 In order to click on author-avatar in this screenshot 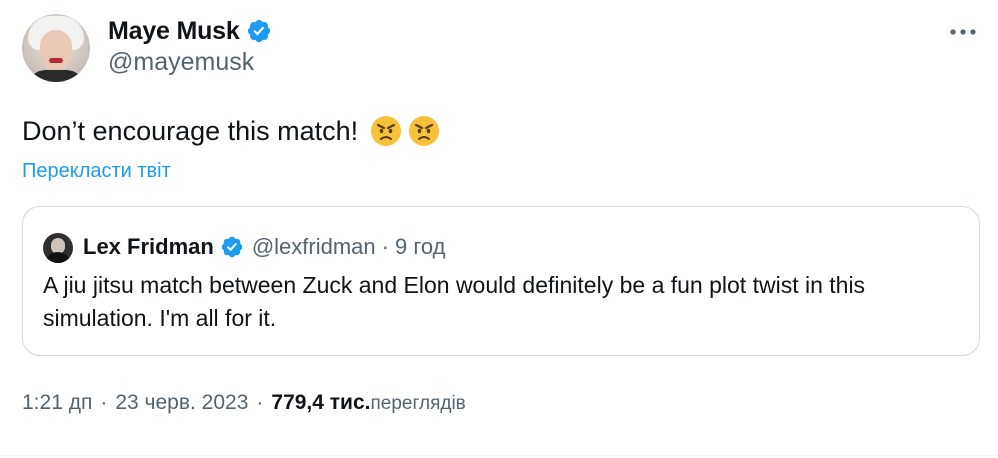, I will do `click(56, 48)`.